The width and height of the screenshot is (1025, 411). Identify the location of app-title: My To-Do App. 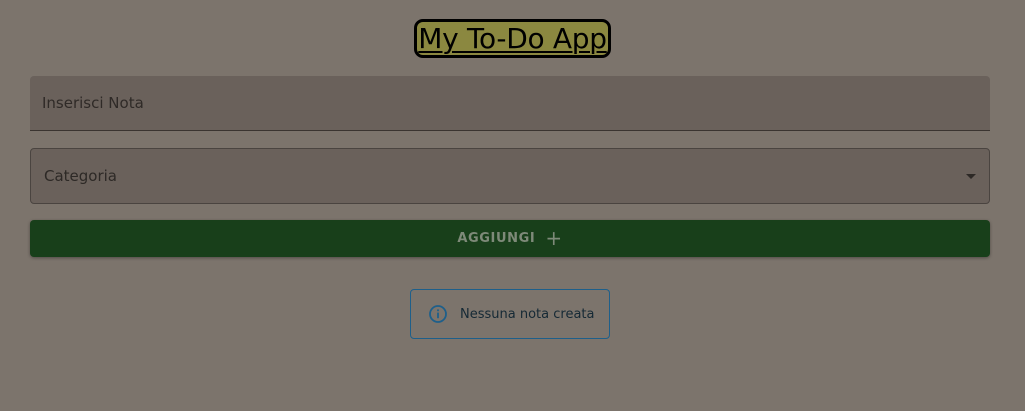
(512, 38).